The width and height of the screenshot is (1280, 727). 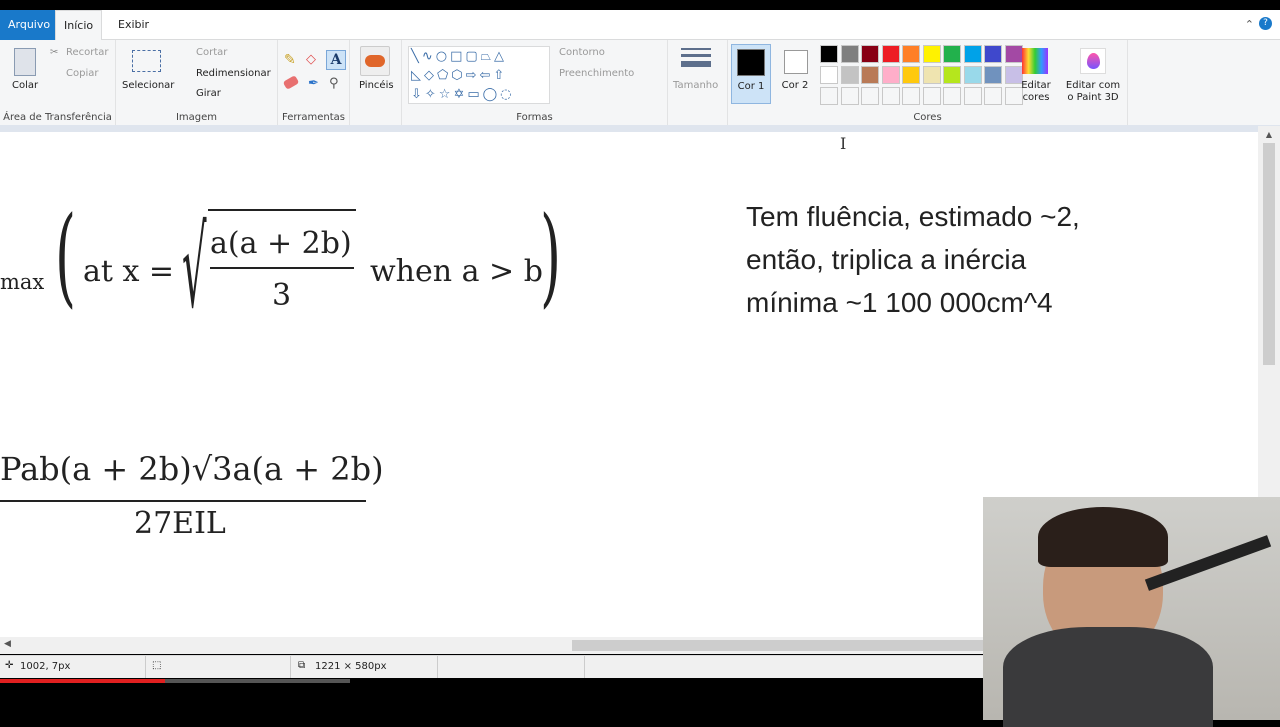 I want to click on text-cursor-icon: I, so click(x=843, y=143).